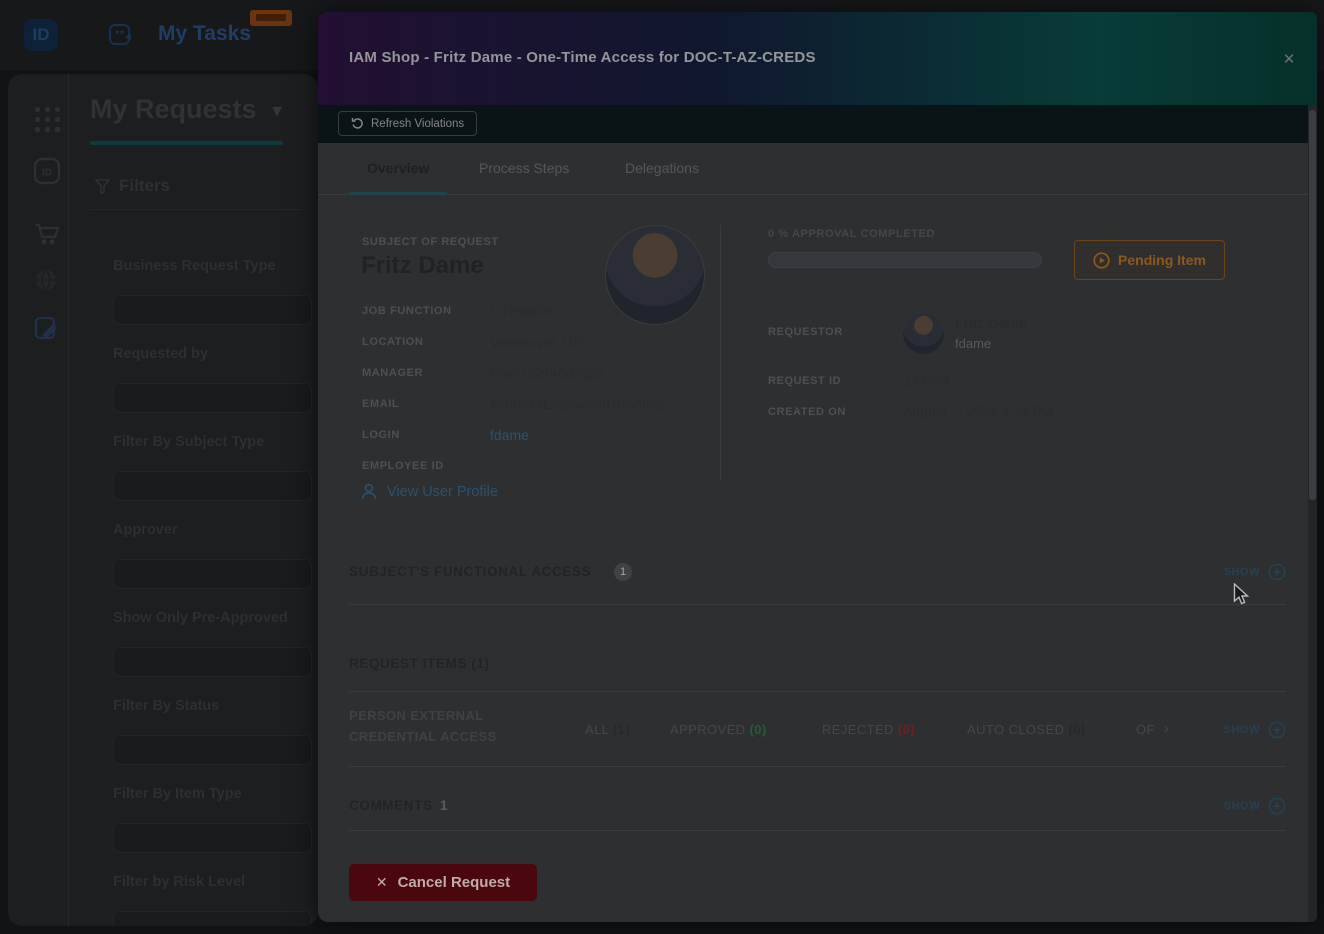  What do you see at coordinates (416, 715) in the screenshot?
I see `request-item-name-line1: PERSON EXTERNAL` at bounding box center [416, 715].